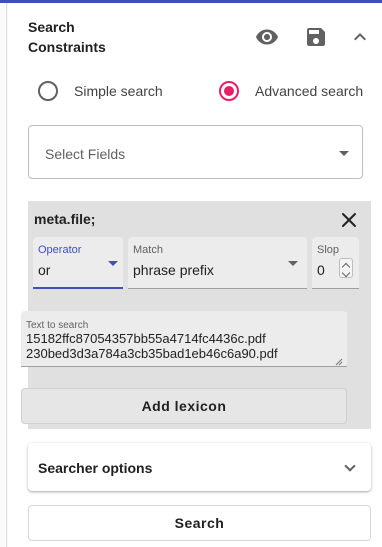 The image size is (382, 547). I want to click on close-icon, so click(349, 220).